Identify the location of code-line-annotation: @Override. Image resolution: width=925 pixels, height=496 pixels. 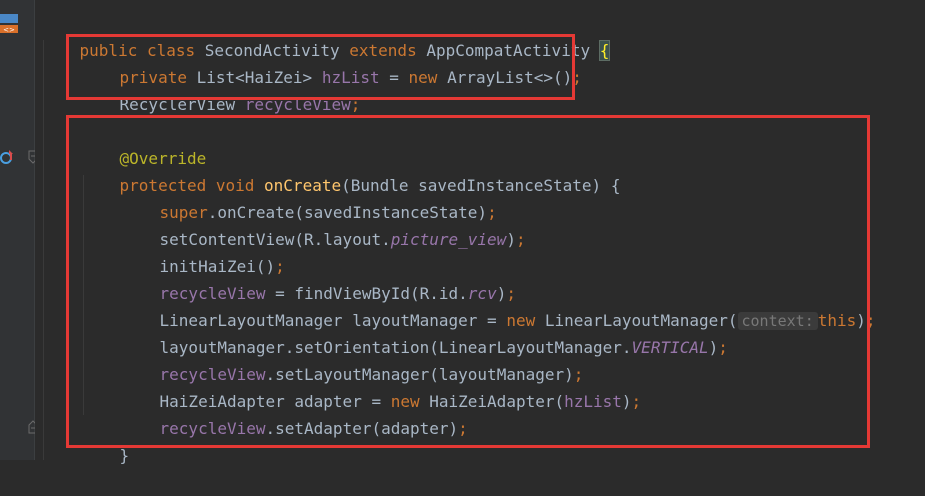
(144, 143).